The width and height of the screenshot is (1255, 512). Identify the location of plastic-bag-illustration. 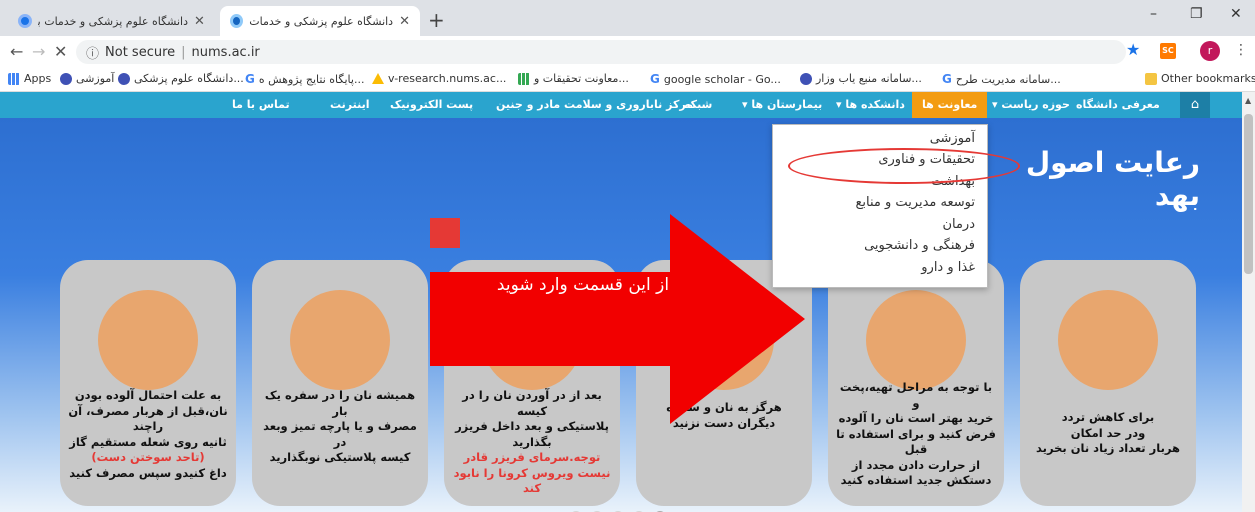
(340, 340).